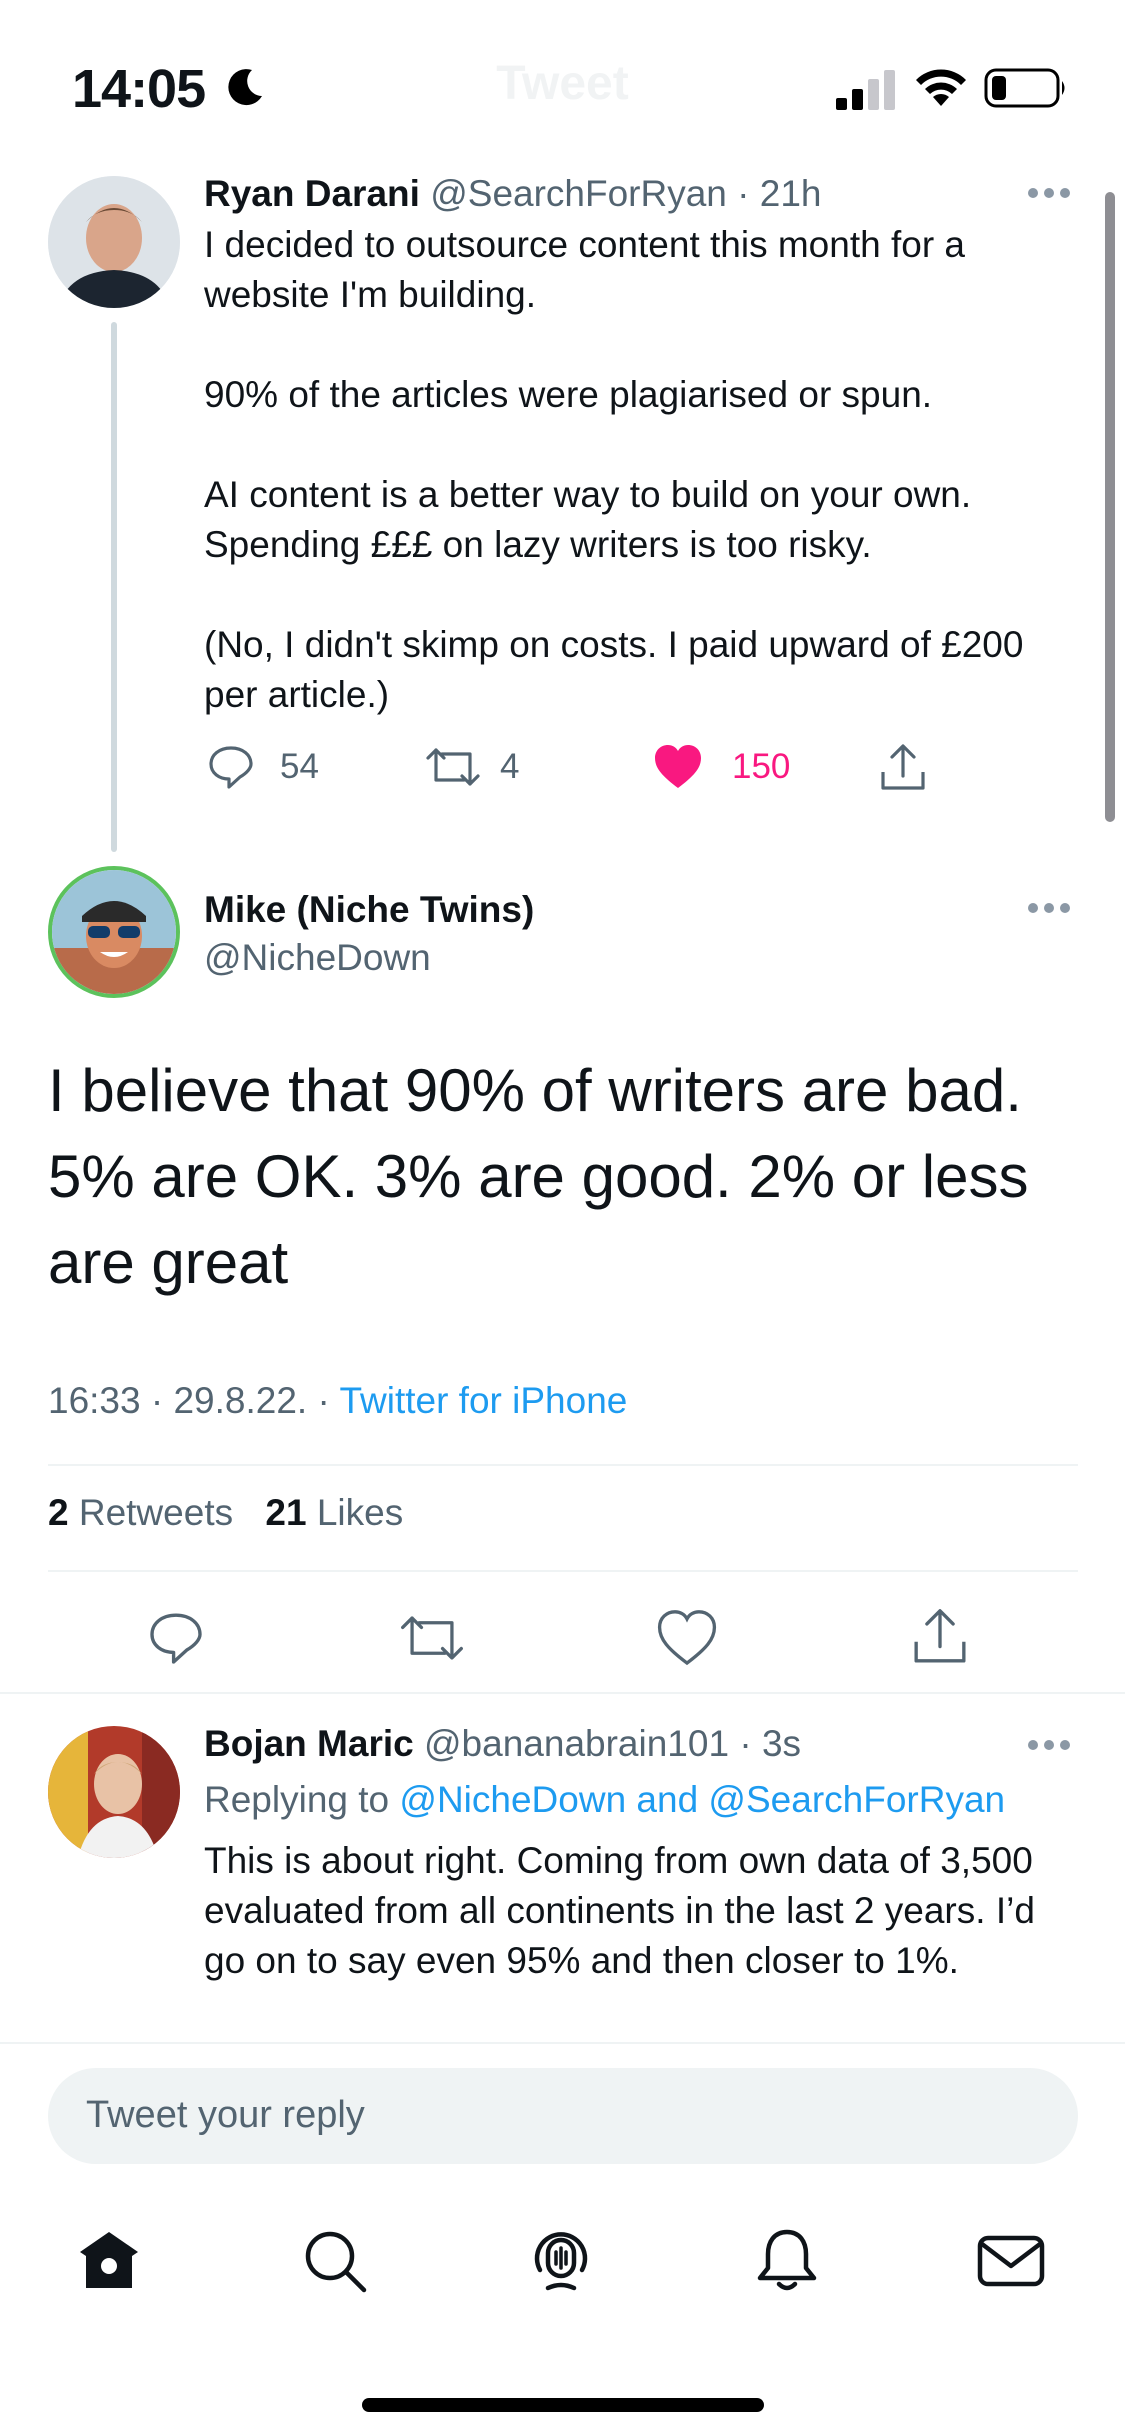 This screenshot has width=1125, height=2436. I want to click on home-indicator, so click(563, 2405).